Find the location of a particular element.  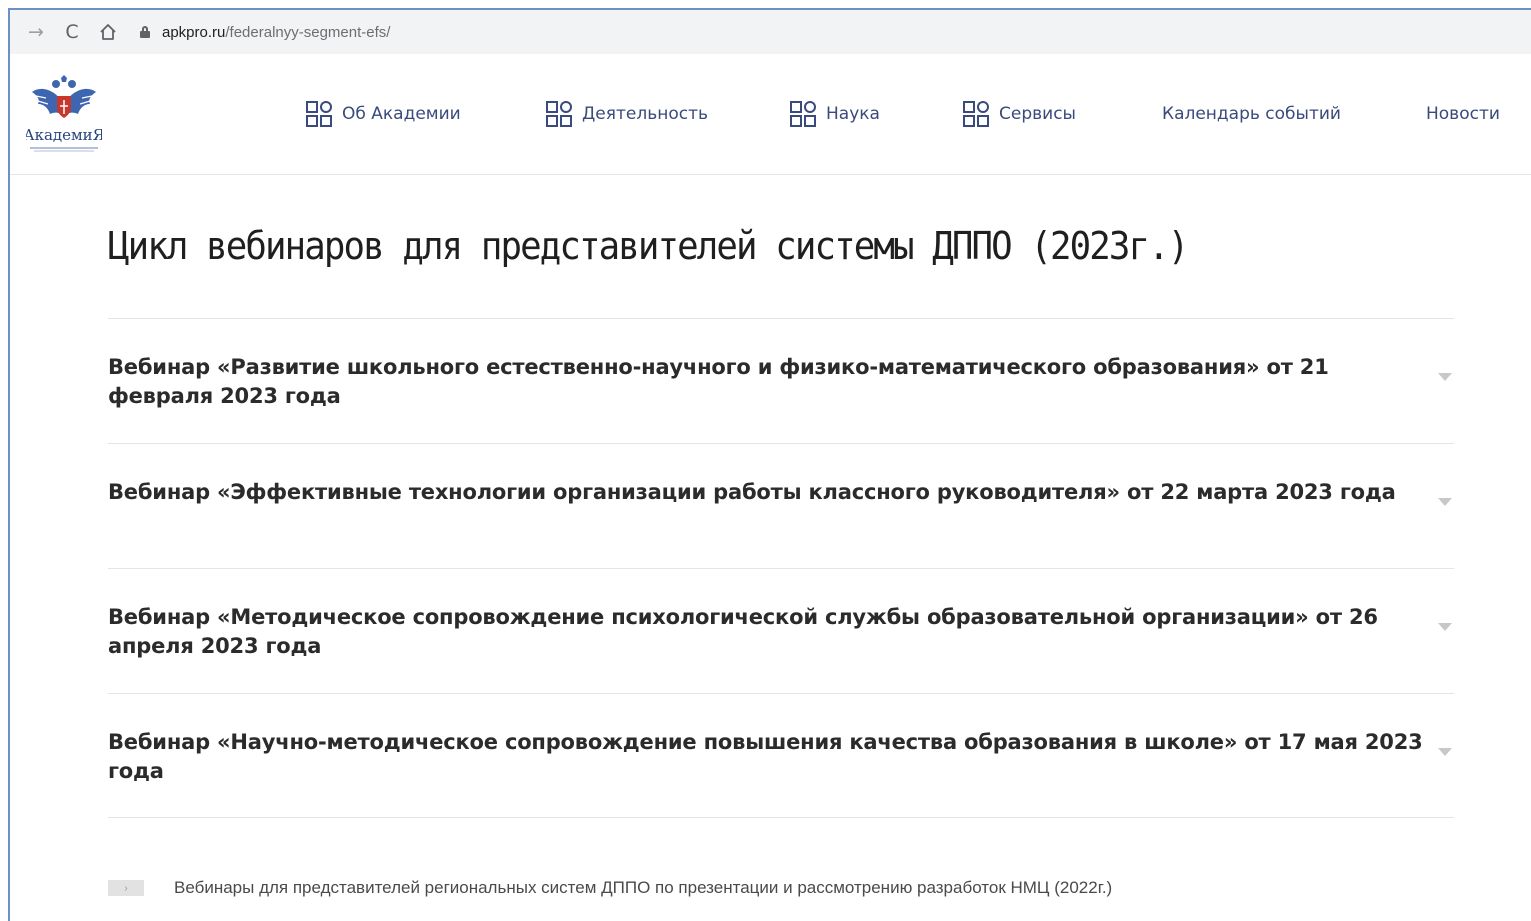

nav-item-science: Наука is located at coordinates (835, 114).